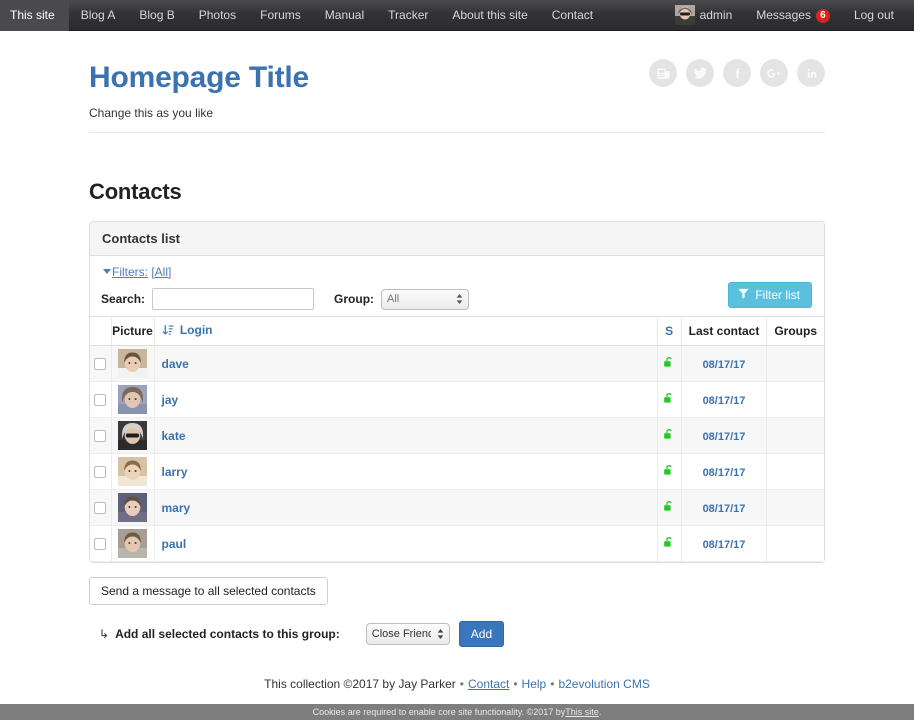 This screenshot has width=914, height=720. What do you see at coordinates (174, 544) in the screenshot?
I see `contact-login-link: paul` at bounding box center [174, 544].